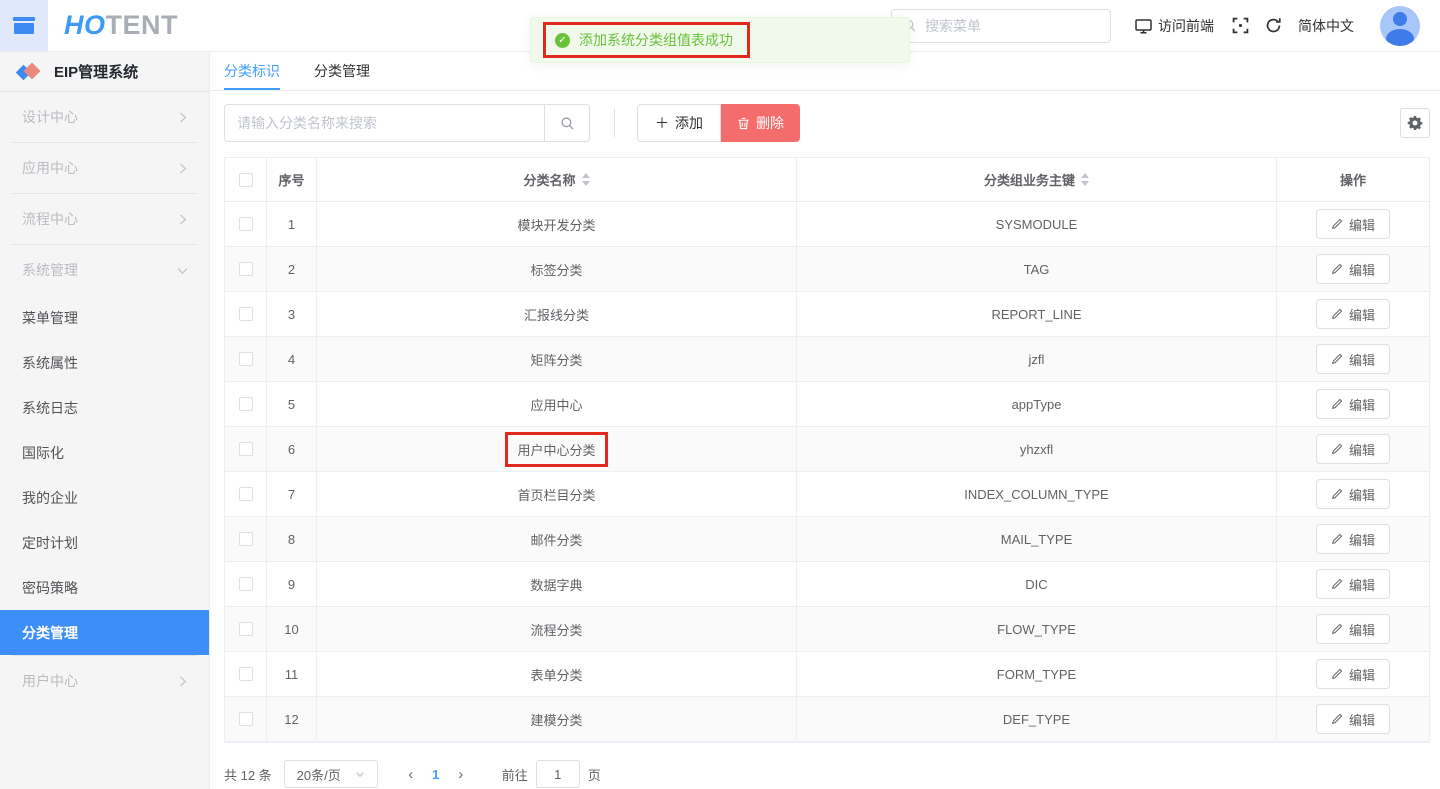  What do you see at coordinates (104, 117) in the screenshot?
I see `sidebar-group-design-center: 设计中心` at bounding box center [104, 117].